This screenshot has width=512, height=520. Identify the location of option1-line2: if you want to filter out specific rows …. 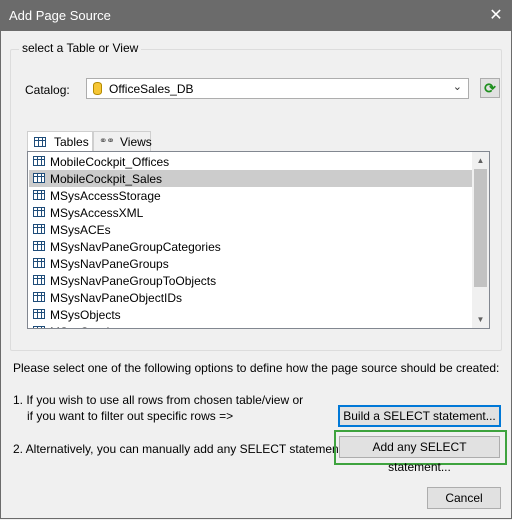
(130, 416).